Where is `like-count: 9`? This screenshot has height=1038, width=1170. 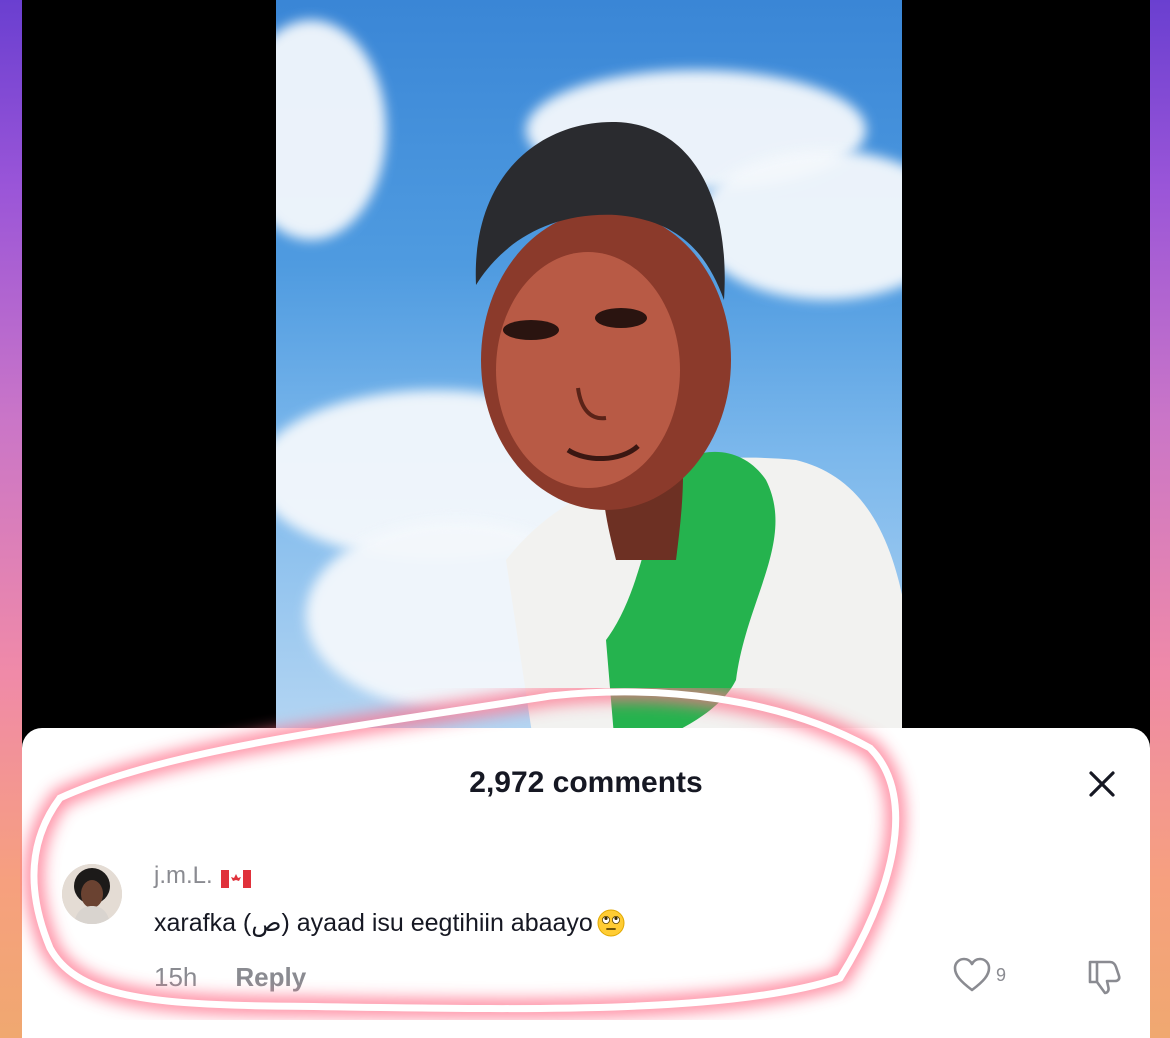
like-count: 9 is located at coordinates (1001, 974).